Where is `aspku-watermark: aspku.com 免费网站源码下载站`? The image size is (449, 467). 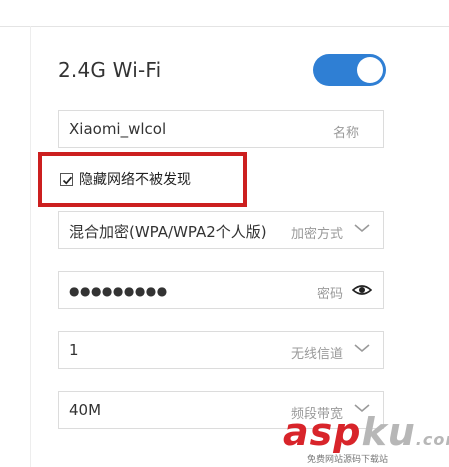 aspku-watermark: aspku.com 免费网站源码下载站 is located at coordinates (366, 438).